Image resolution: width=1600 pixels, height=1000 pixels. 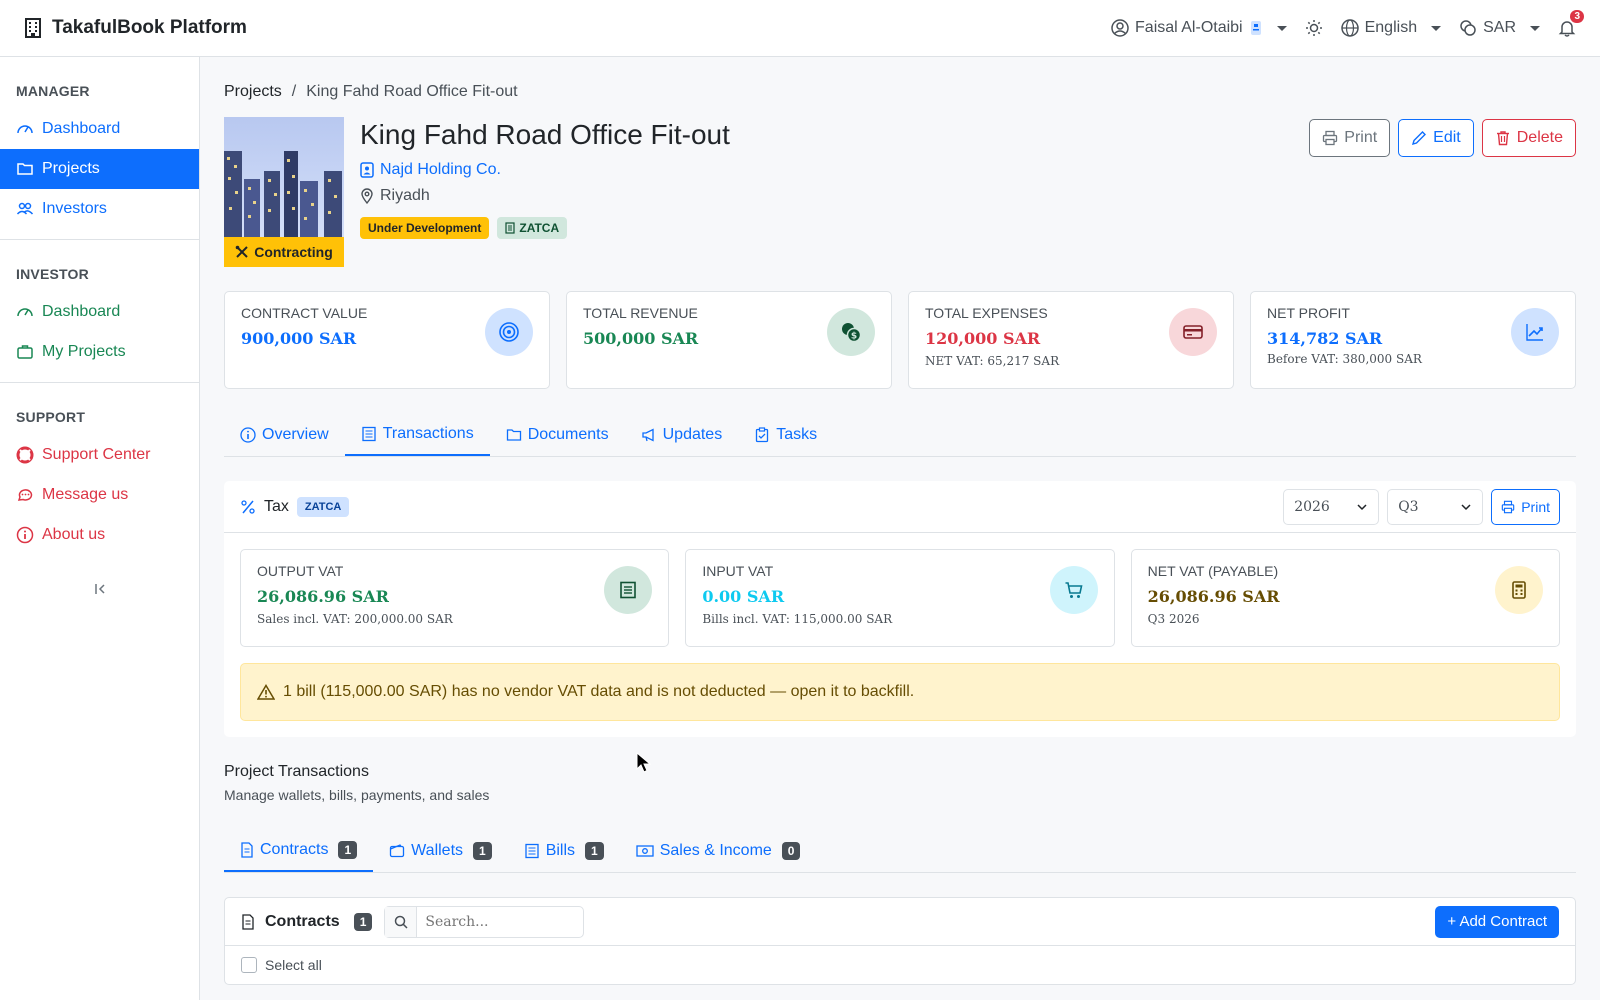 I want to click on edit-button-label: Edit, so click(x=1447, y=137).